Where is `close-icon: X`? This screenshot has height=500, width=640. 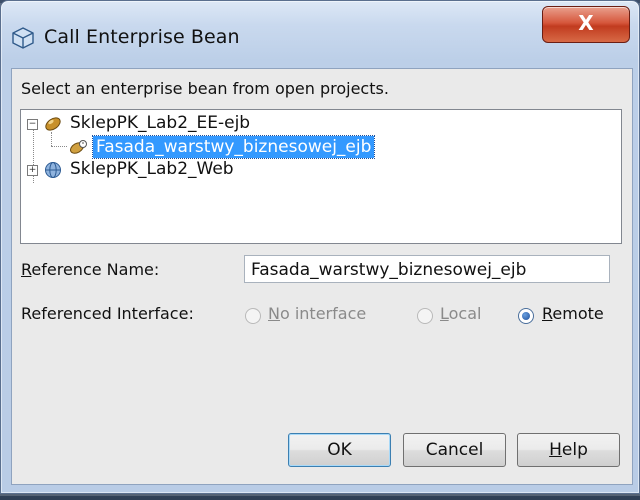 close-icon: X is located at coordinates (586, 23).